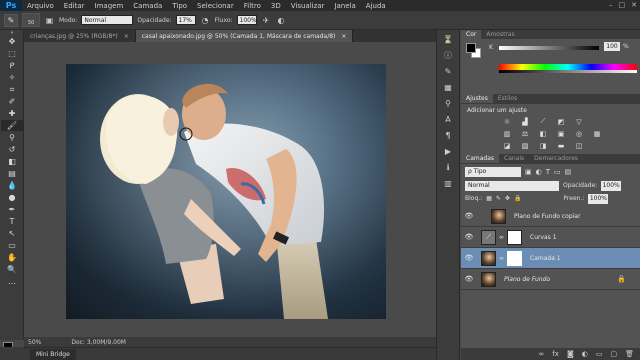  What do you see at coordinates (12, 245) in the screenshot?
I see `shape-tool-icon: ▭` at bounding box center [12, 245].